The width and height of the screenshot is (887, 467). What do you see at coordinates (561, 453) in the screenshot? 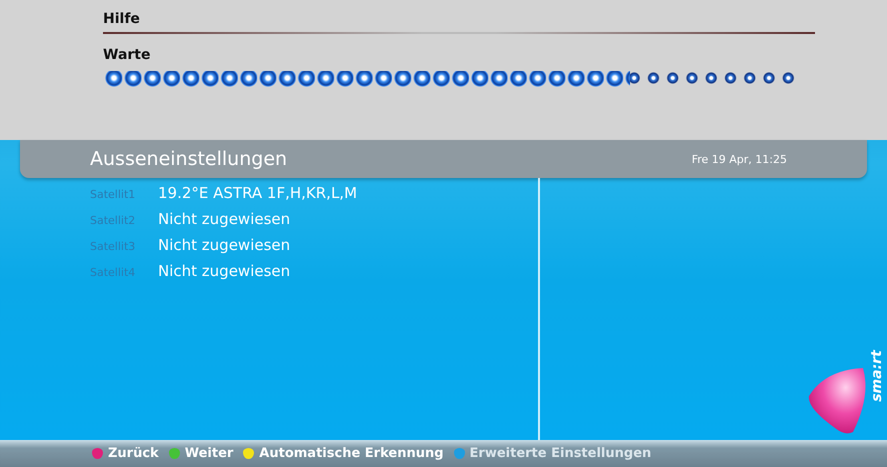
I see `key-hint-label: Erweiterte Einstellungen` at bounding box center [561, 453].